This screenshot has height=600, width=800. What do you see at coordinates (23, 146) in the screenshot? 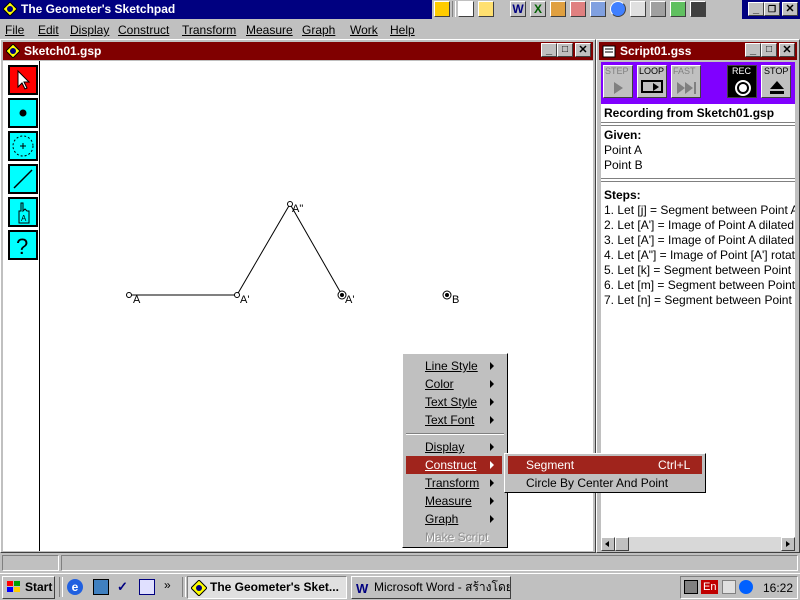
I see `compass-tool` at bounding box center [23, 146].